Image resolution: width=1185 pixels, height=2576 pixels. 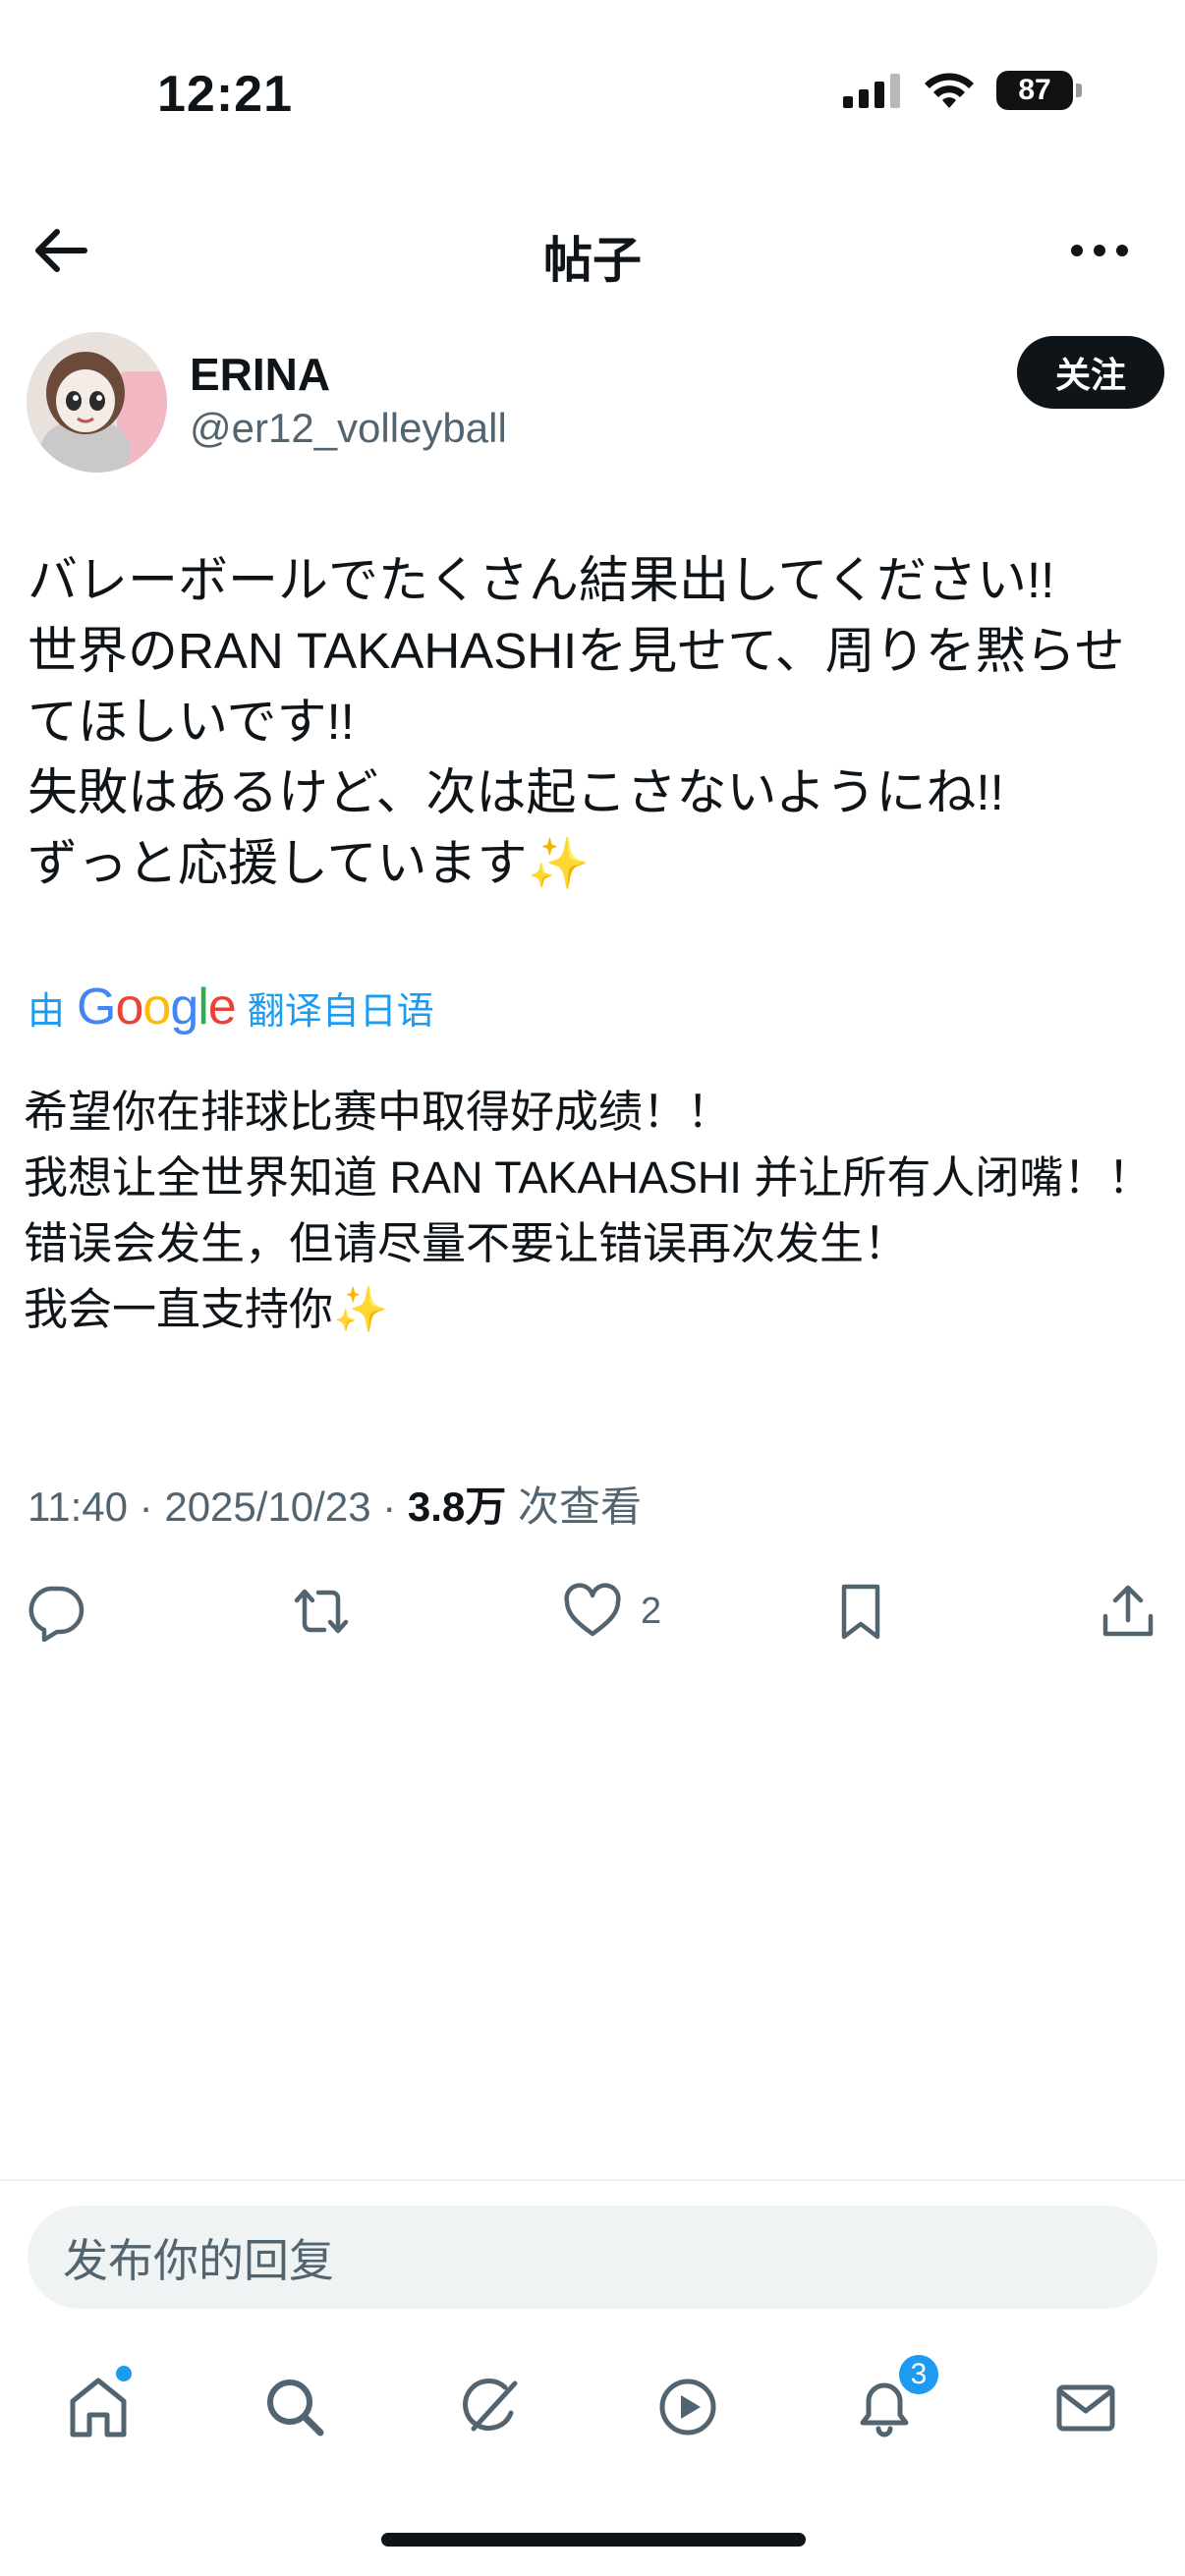 I want to click on messages-icon, so click(x=1085, y=2408).